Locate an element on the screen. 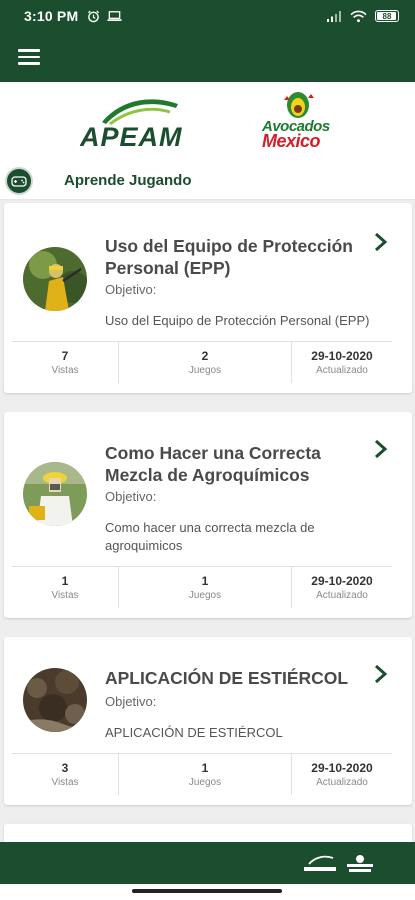 Image resolution: width=415 pixels, height=900 pixels. home-gesture-bar is located at coordinates (207, 891).